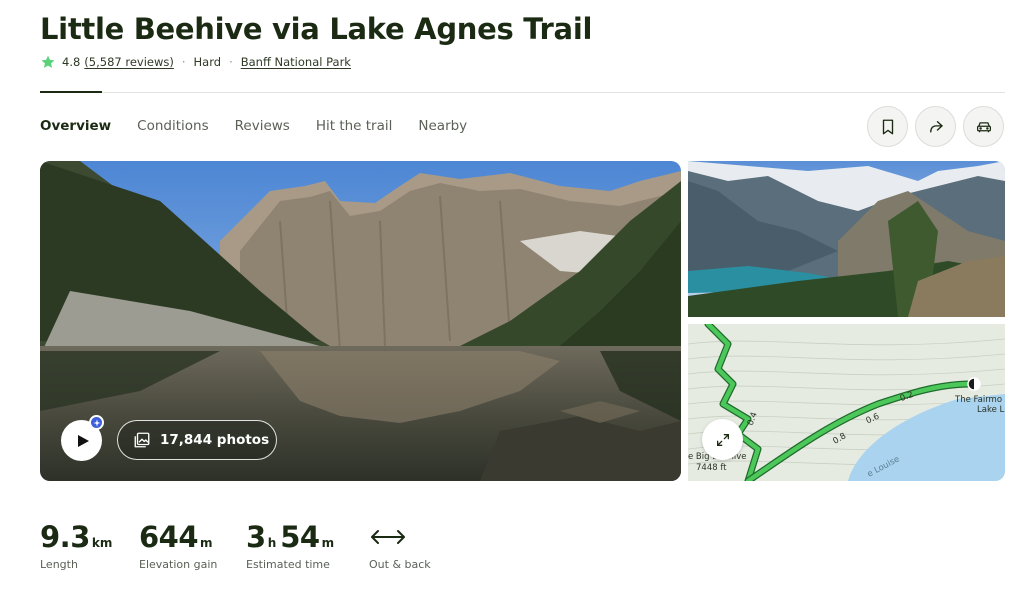 Image resolution: width=1024 pixels, height=591 pixels. What do you see at coordinates (71, 62) in the screenshot?
I see `rating-value: 4.8` at bounding box center [71, 62].